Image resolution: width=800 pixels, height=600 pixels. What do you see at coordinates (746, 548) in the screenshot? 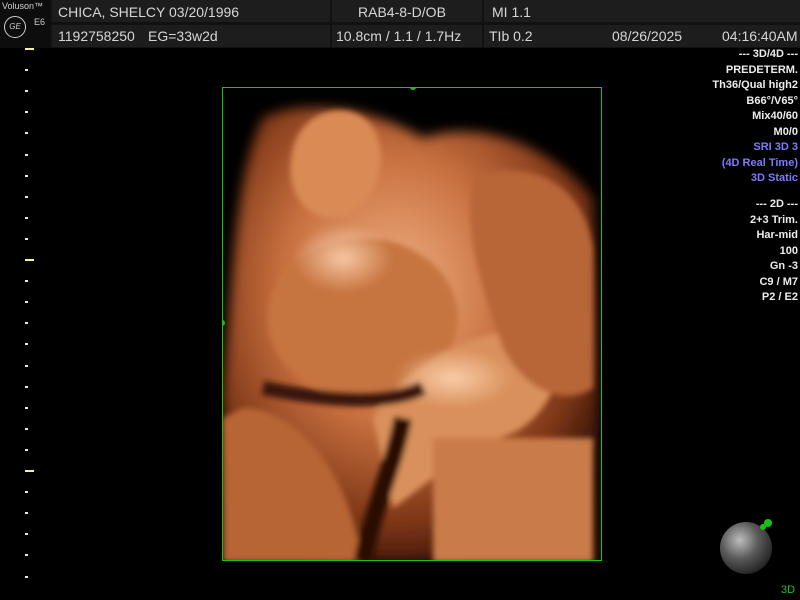
I see `orientation-sphere-icon` at bounding box center [746, 548].